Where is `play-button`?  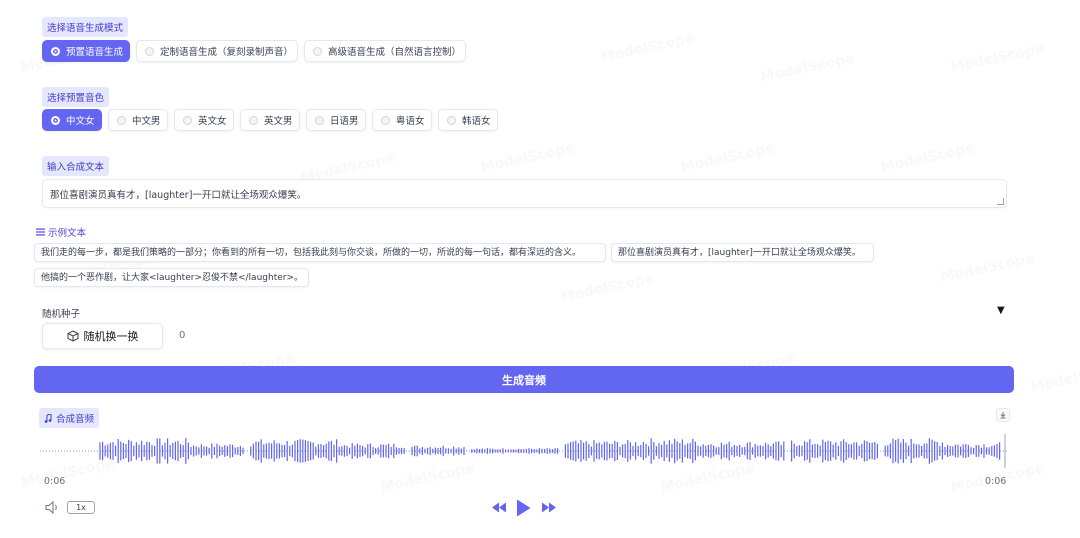
play-button is located at coordinates (523, 507).